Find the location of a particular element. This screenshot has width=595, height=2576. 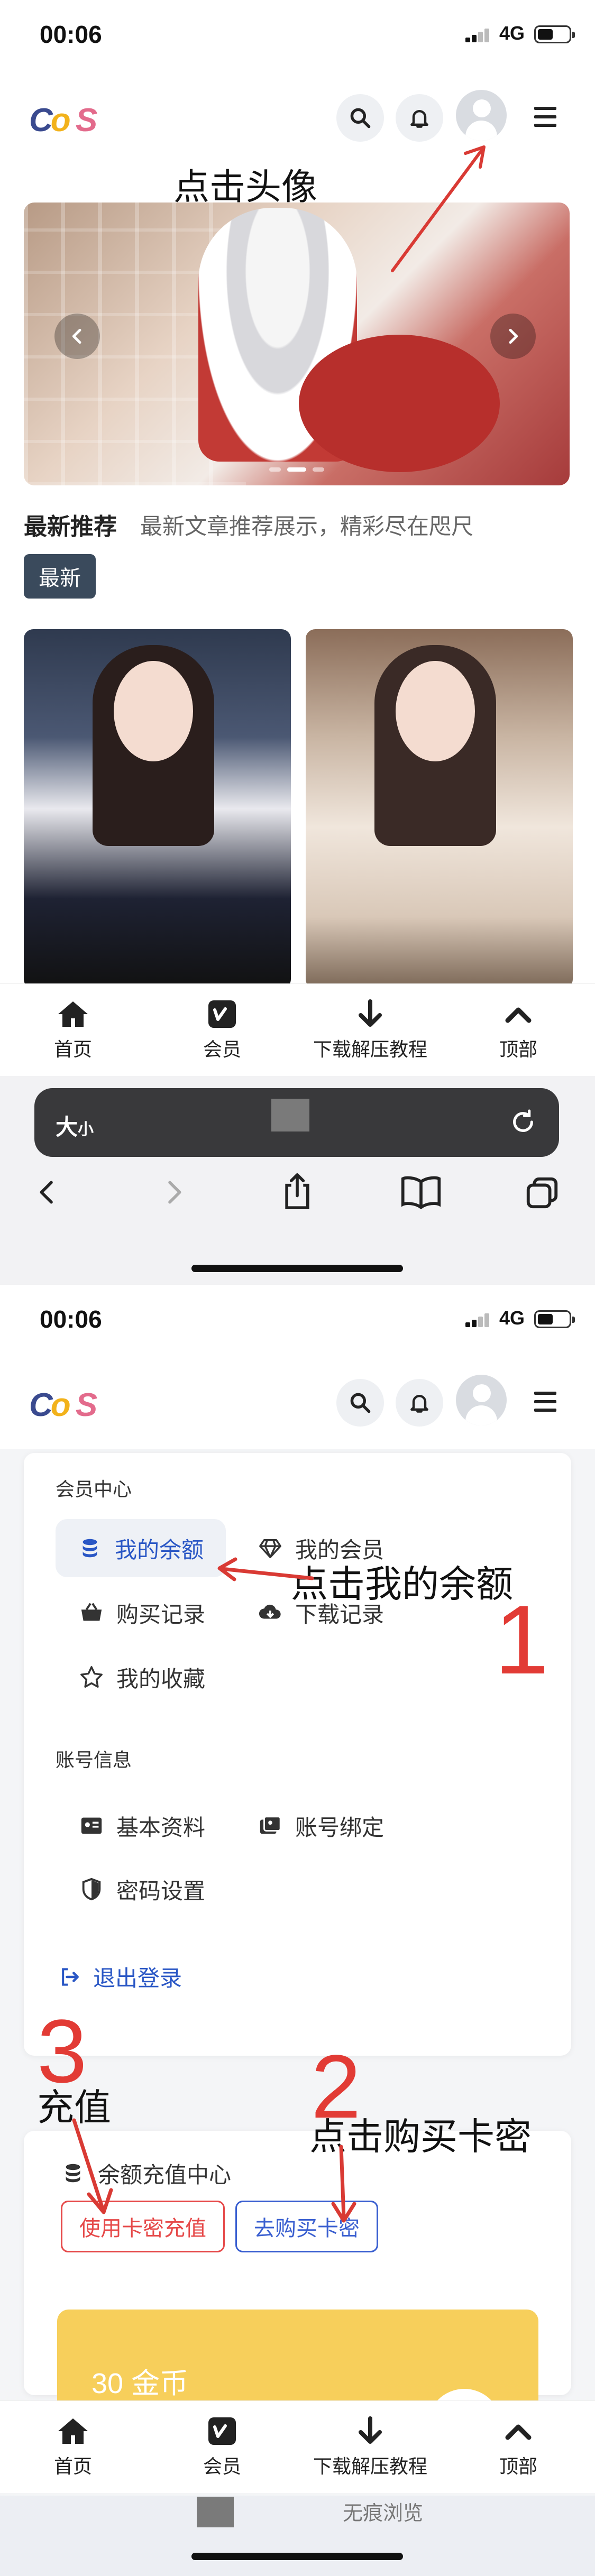

safari-nav is located at coordinates (297, 1192).